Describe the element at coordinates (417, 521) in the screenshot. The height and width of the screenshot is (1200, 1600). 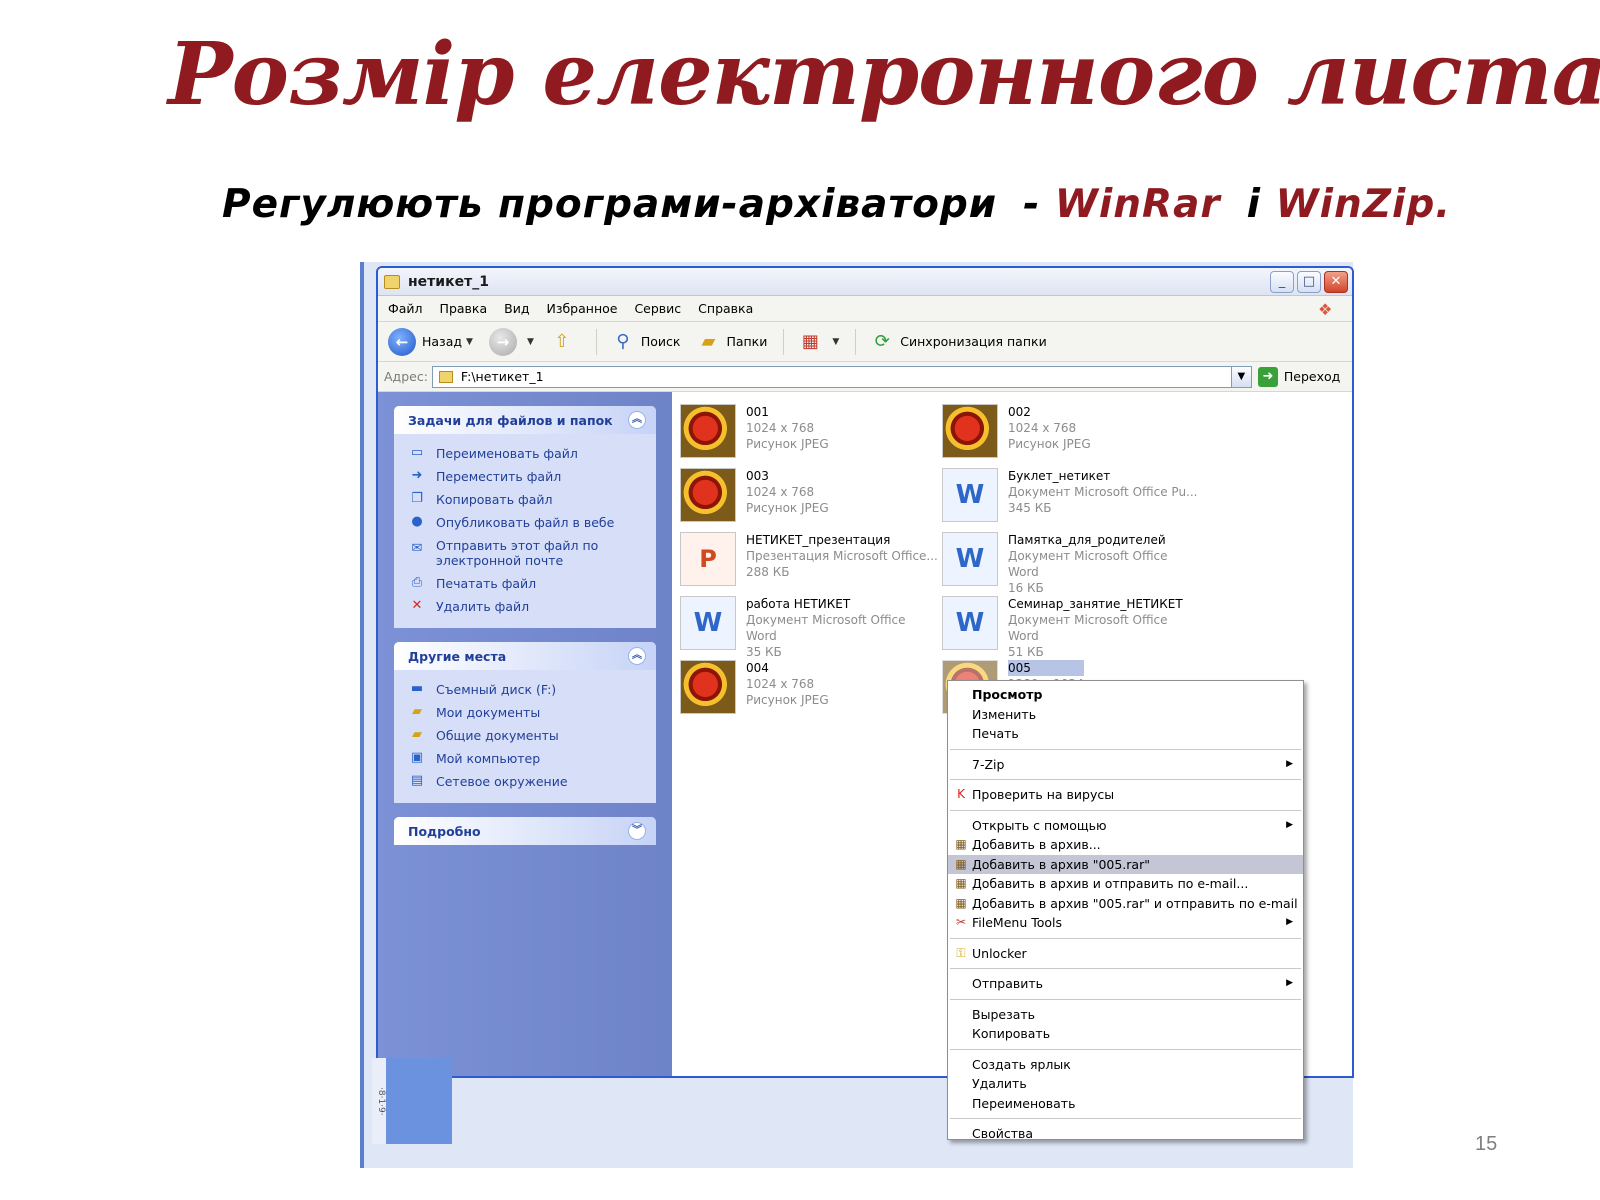
I see `globe-icon: ●` at that location.